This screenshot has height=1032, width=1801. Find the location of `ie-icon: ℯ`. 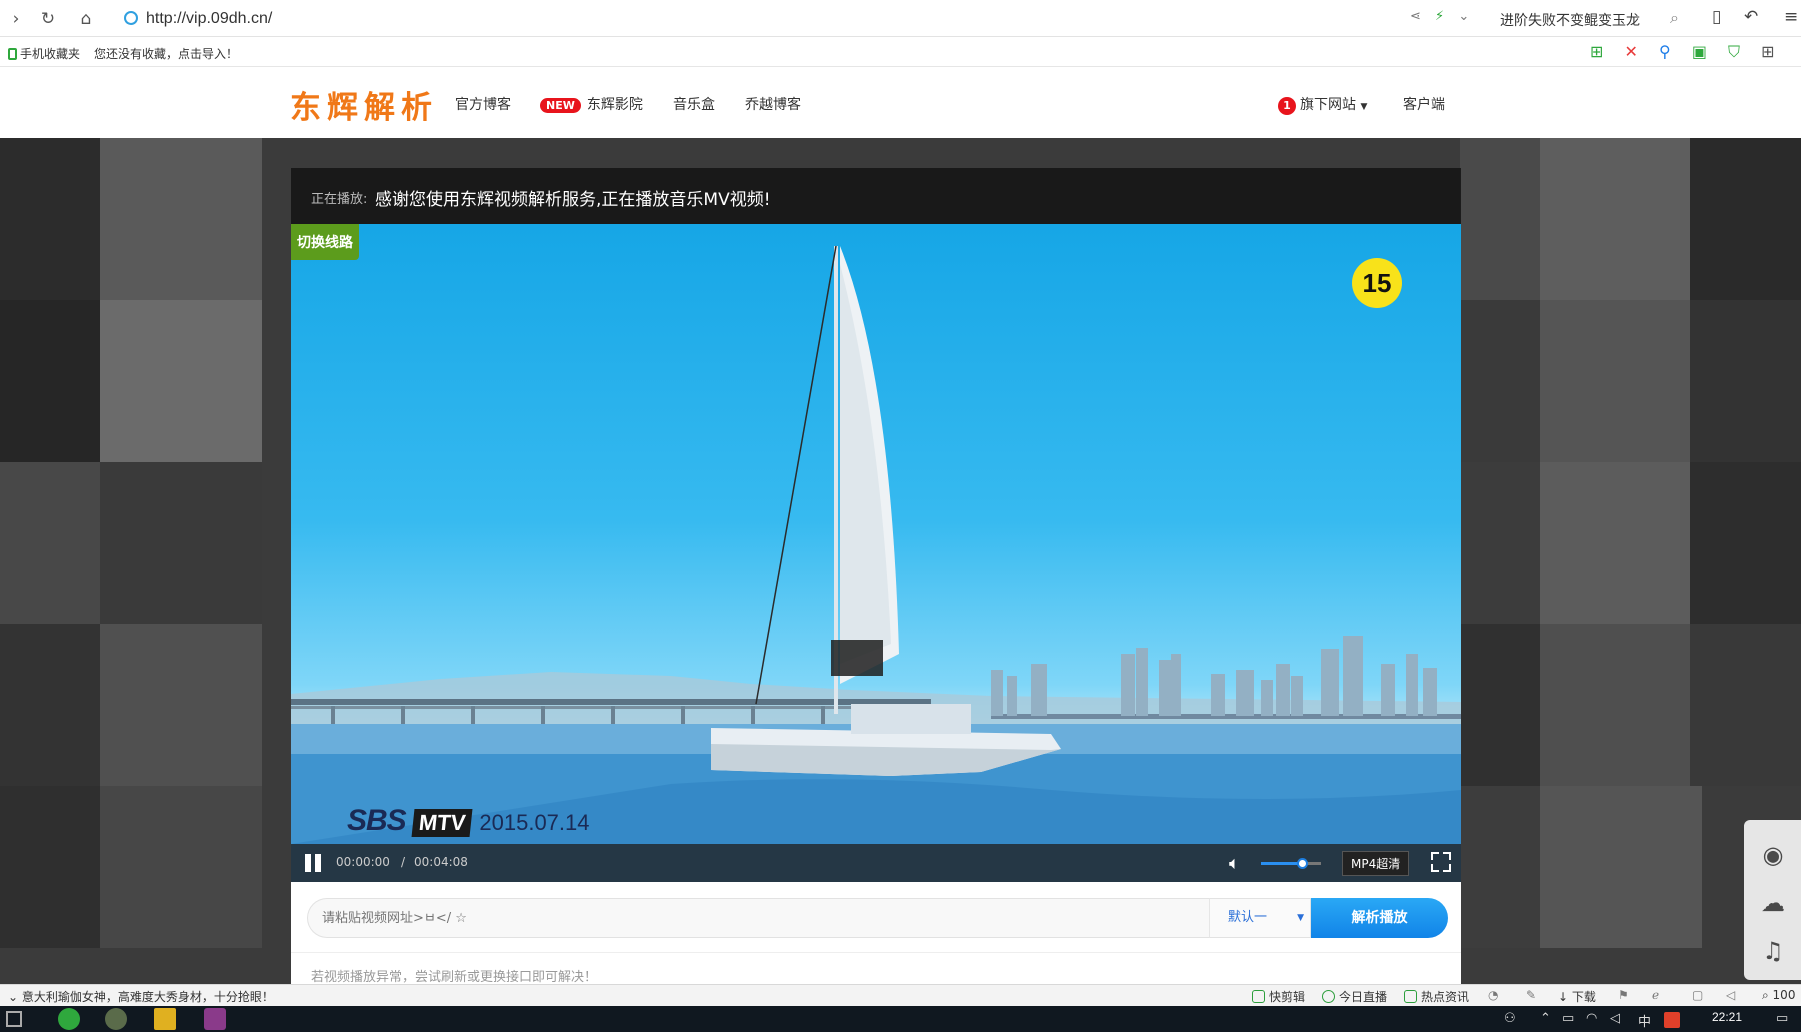

ie-icon: ℯ is located at coordinates (1655, 995).